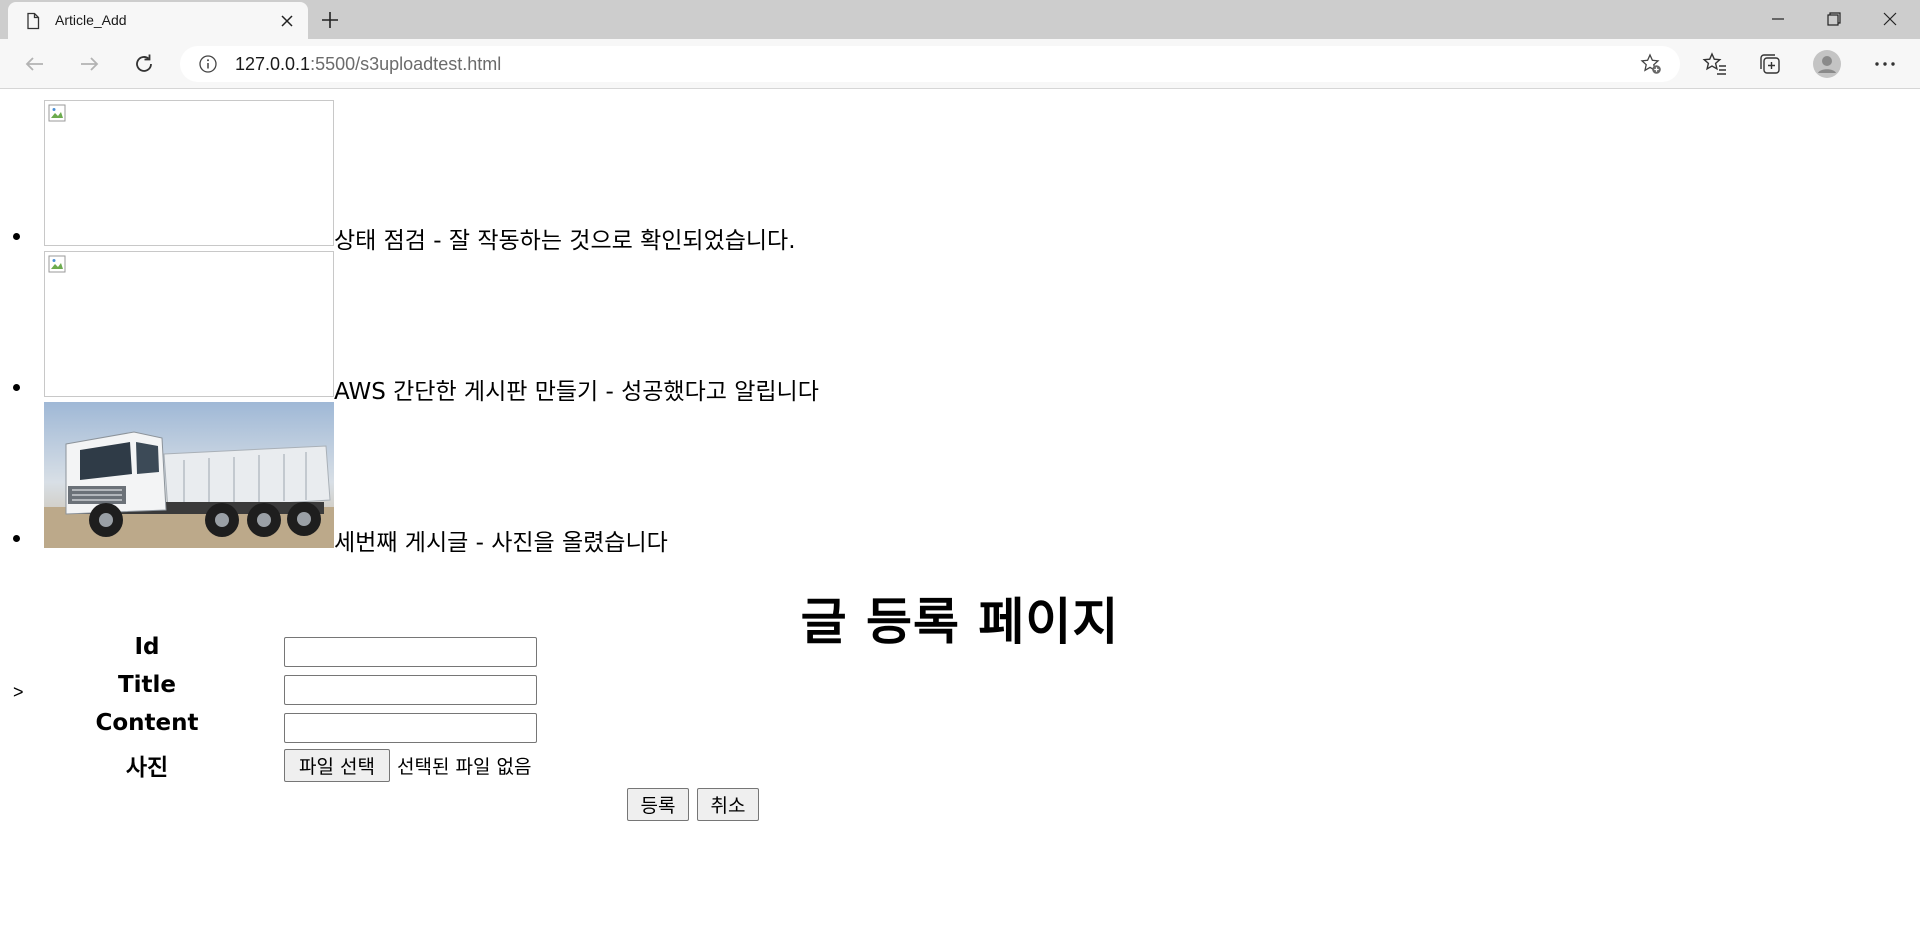 Image resolution: width=1920 pixels, height=946 pixels. I want to click on forward-arrow-icon, so click(89, 64).